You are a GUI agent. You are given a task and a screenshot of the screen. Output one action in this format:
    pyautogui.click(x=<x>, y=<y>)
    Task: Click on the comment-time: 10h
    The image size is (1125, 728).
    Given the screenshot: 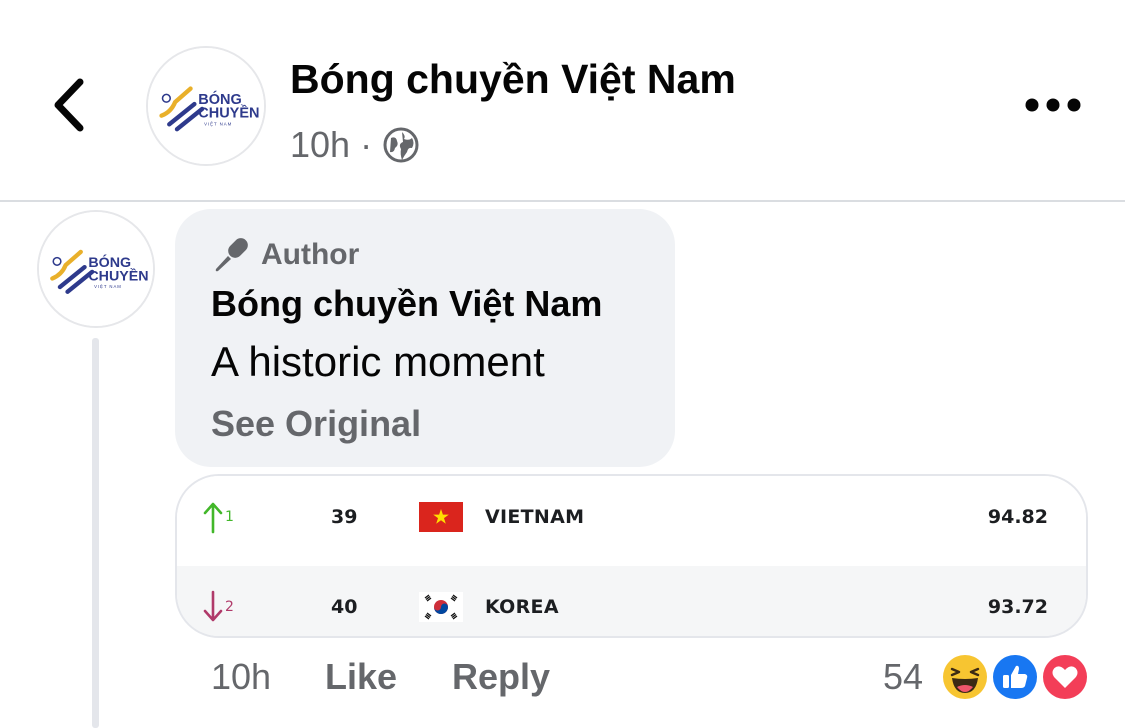 What is the action you would take?
    pyautogui.click(x=241, y=677)
    